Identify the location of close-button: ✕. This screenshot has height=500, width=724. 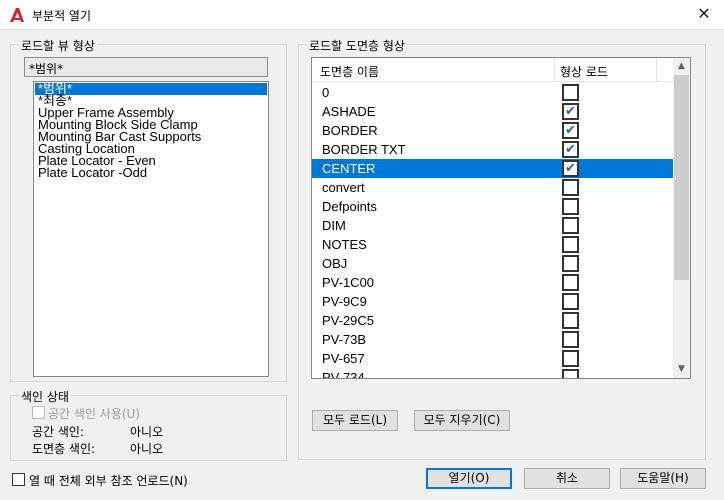
(704, 14).